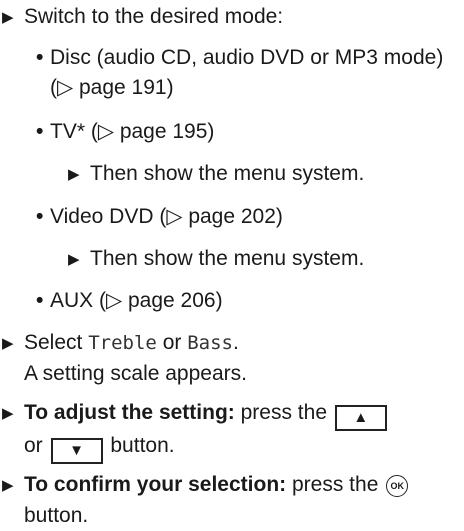 The height and width of the screenshot is (531, 464). I want to click on page-reference: (▷ page 191), so click(112, 87).